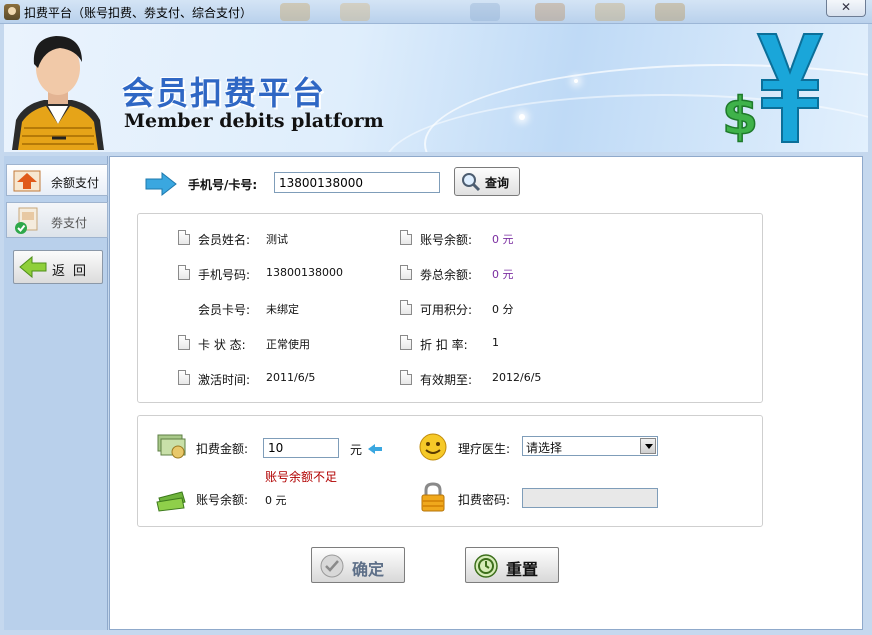  What do you see at coordinates (224, 93) in the screenshot?
I see `banner-title: 会员扣费平台` at bounding box center [224, 93].